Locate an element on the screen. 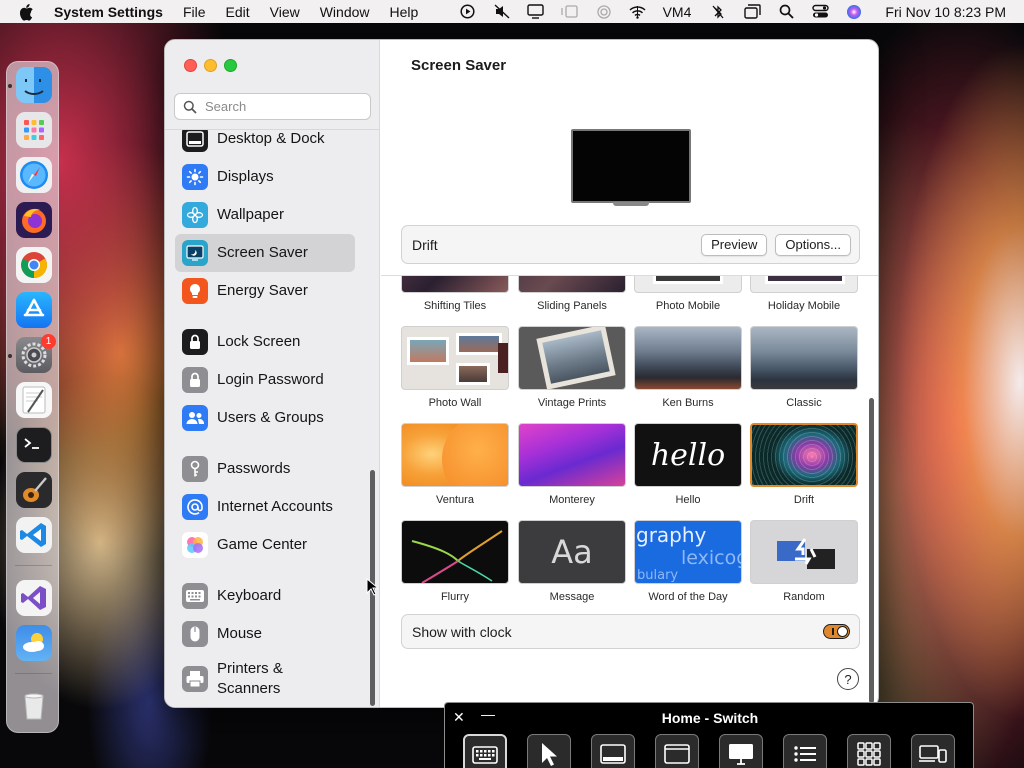 This screenshot has width=1024, height=768. show-with-clock-toggle is located at coordinates (836, 631).